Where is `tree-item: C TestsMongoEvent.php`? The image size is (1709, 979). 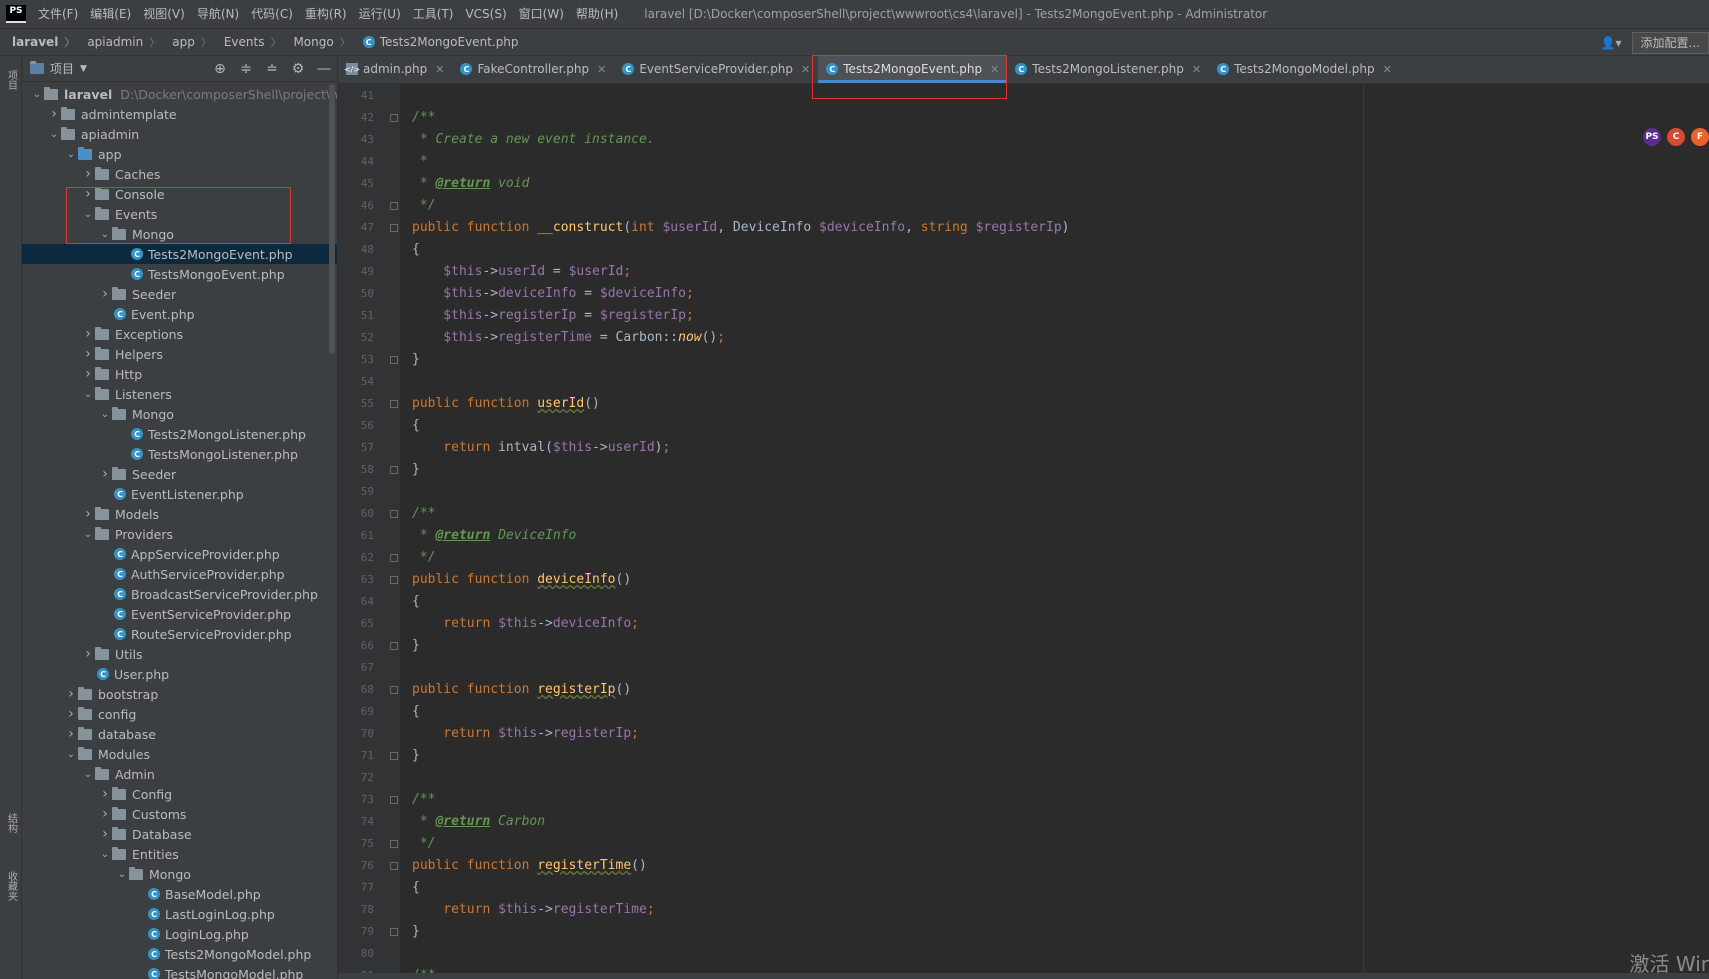
tree-item: C TestsMongoEvent.php is located at coordinates (179, 274).